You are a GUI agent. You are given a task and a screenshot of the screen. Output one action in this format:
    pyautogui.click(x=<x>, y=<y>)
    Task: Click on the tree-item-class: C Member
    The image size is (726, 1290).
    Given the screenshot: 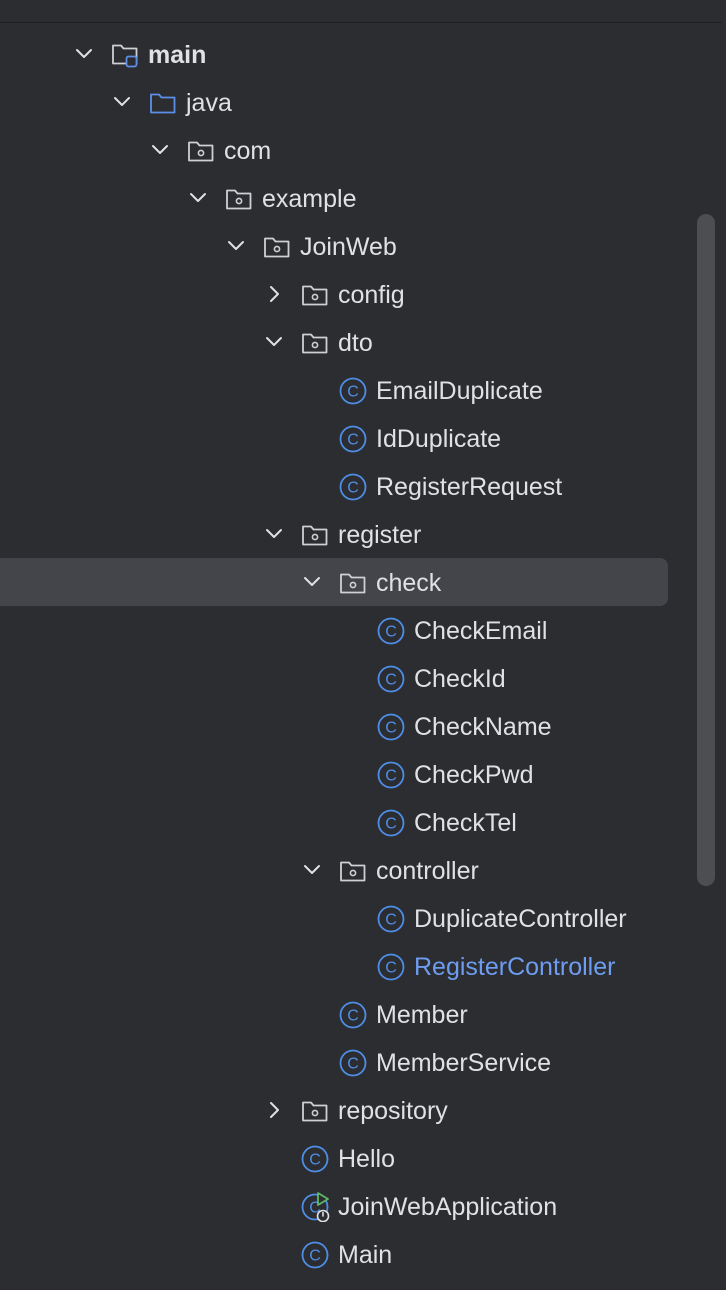 What is the action you would take?
    pyautogui.click(x=363, y=1014)
    